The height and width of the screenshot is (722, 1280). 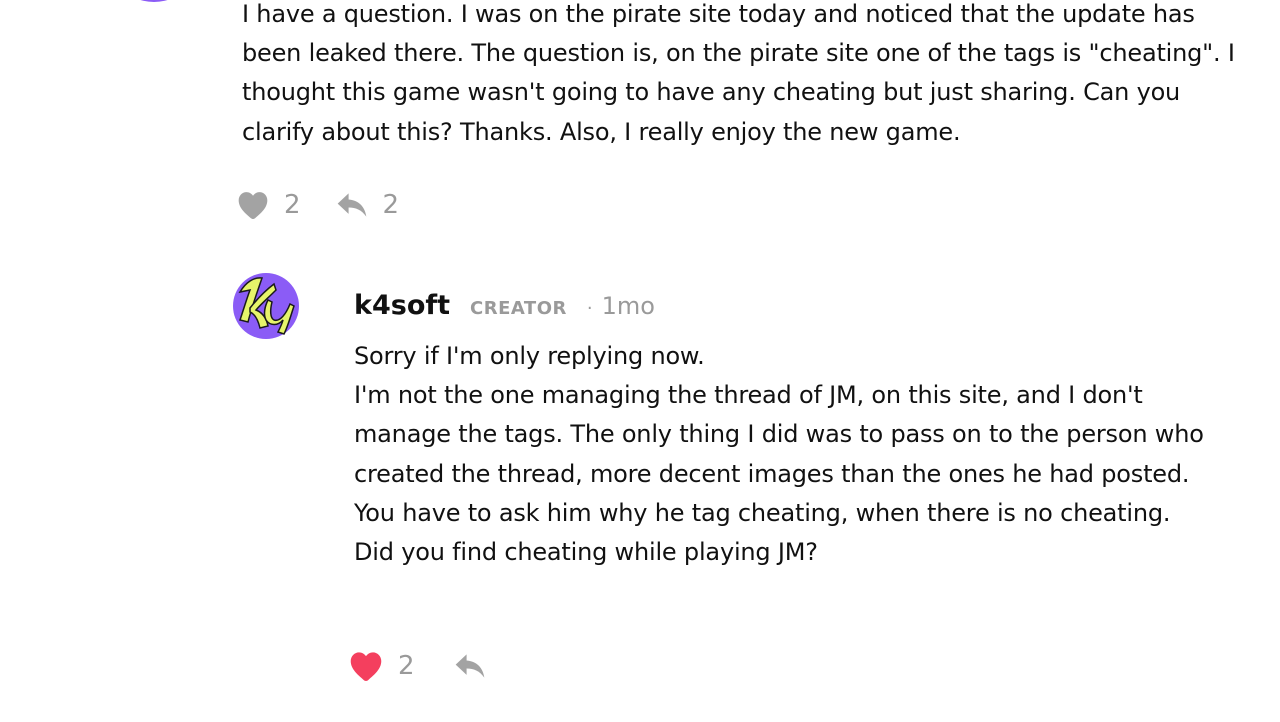 I want to click on reply-comment-actions: 2, so click(x=417, y=666).